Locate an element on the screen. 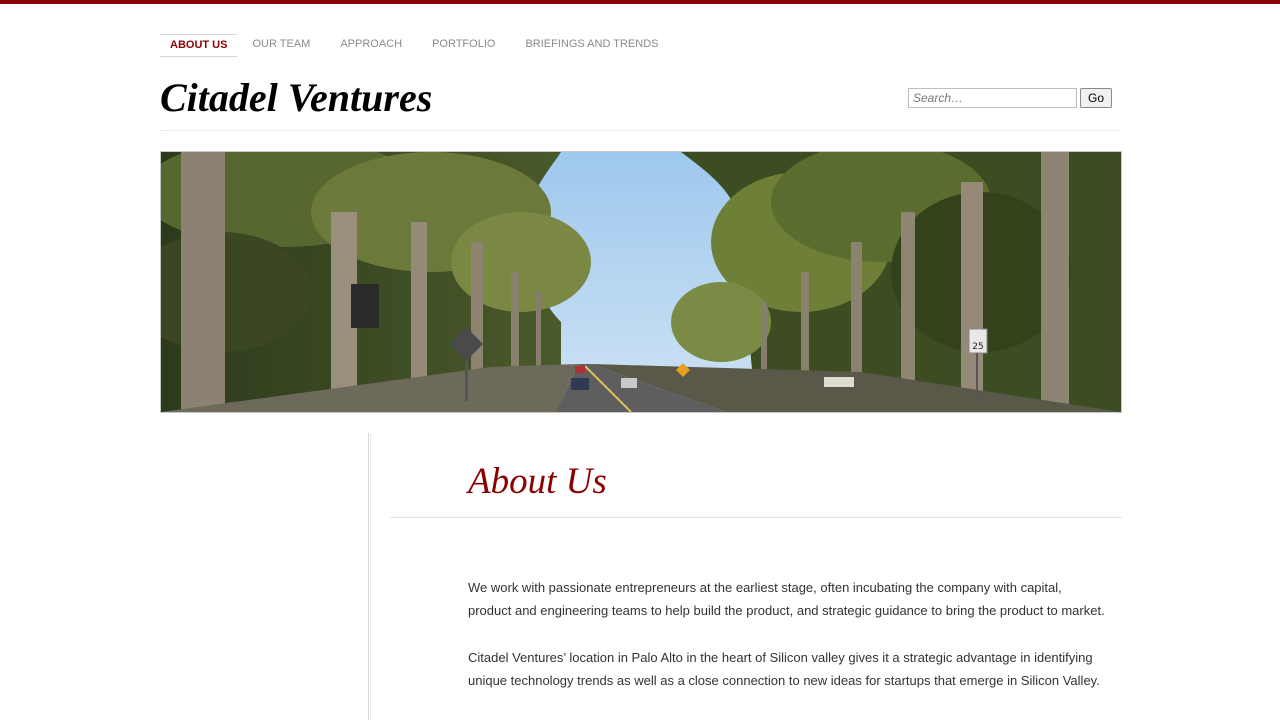 This screenshot has width=1280, height=720. nav-item-our-team: OUR TEAM is located at coordinates (281, 44).